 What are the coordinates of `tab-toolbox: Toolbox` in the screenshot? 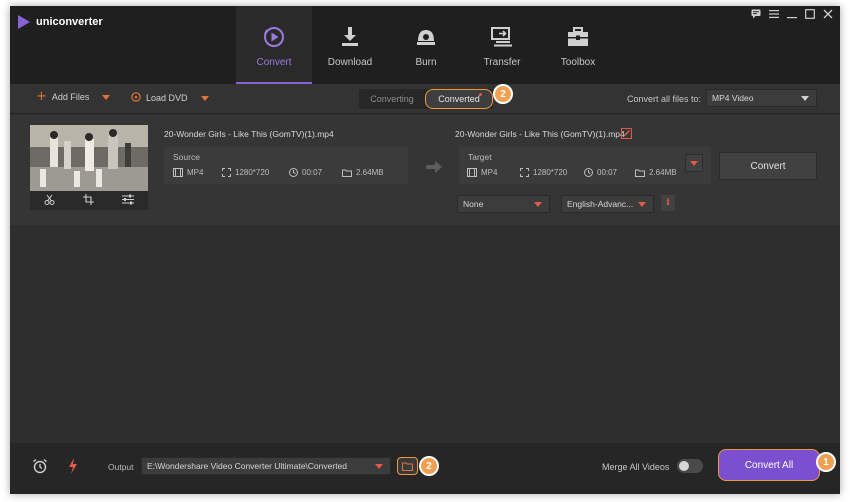 It's located at (578, 45).